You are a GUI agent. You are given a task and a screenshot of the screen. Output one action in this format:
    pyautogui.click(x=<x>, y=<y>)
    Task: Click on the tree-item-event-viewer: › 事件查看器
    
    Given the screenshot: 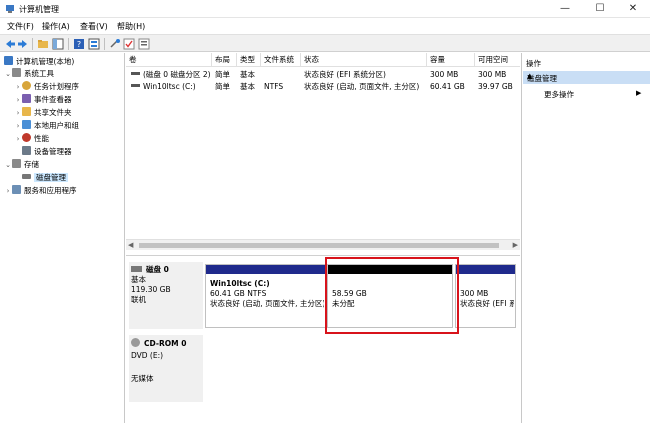 What is the action you would take?
    pyautogui.click(x=43, y=100)
    